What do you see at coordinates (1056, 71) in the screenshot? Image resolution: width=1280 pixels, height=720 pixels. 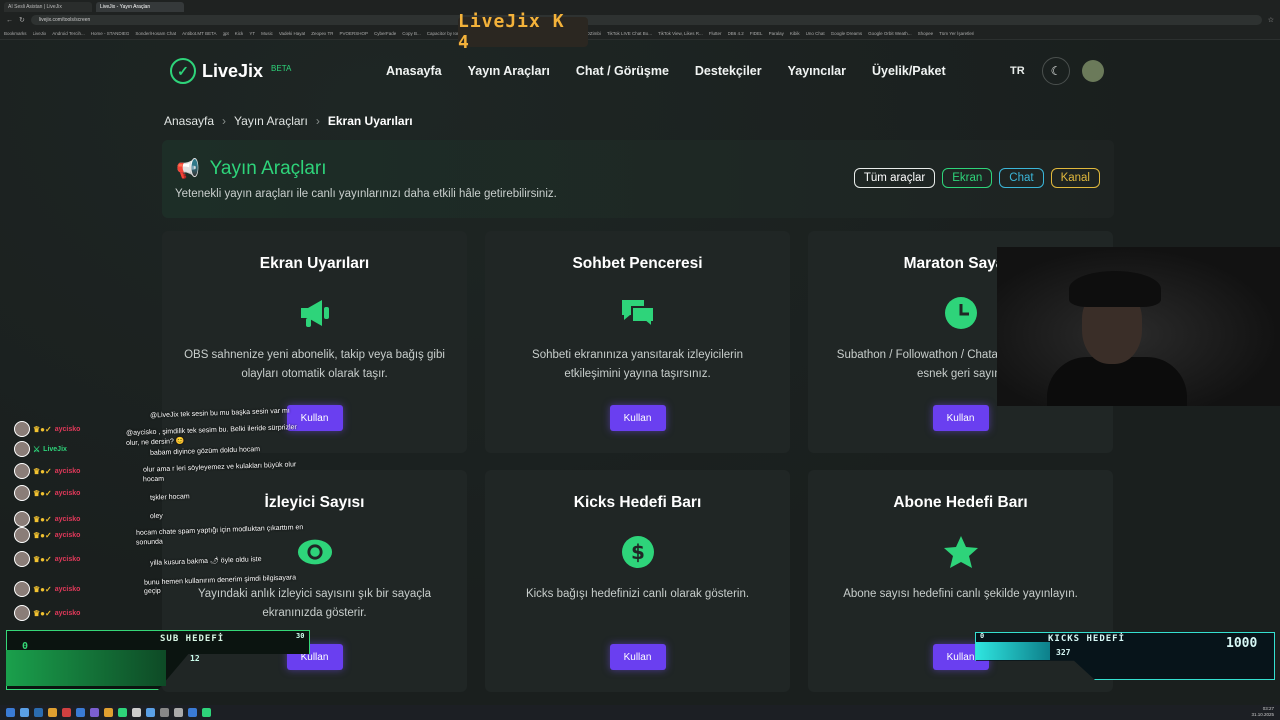 I see `theme-toggle-moon-icon: ☾` at bounding box center [1056, 71].